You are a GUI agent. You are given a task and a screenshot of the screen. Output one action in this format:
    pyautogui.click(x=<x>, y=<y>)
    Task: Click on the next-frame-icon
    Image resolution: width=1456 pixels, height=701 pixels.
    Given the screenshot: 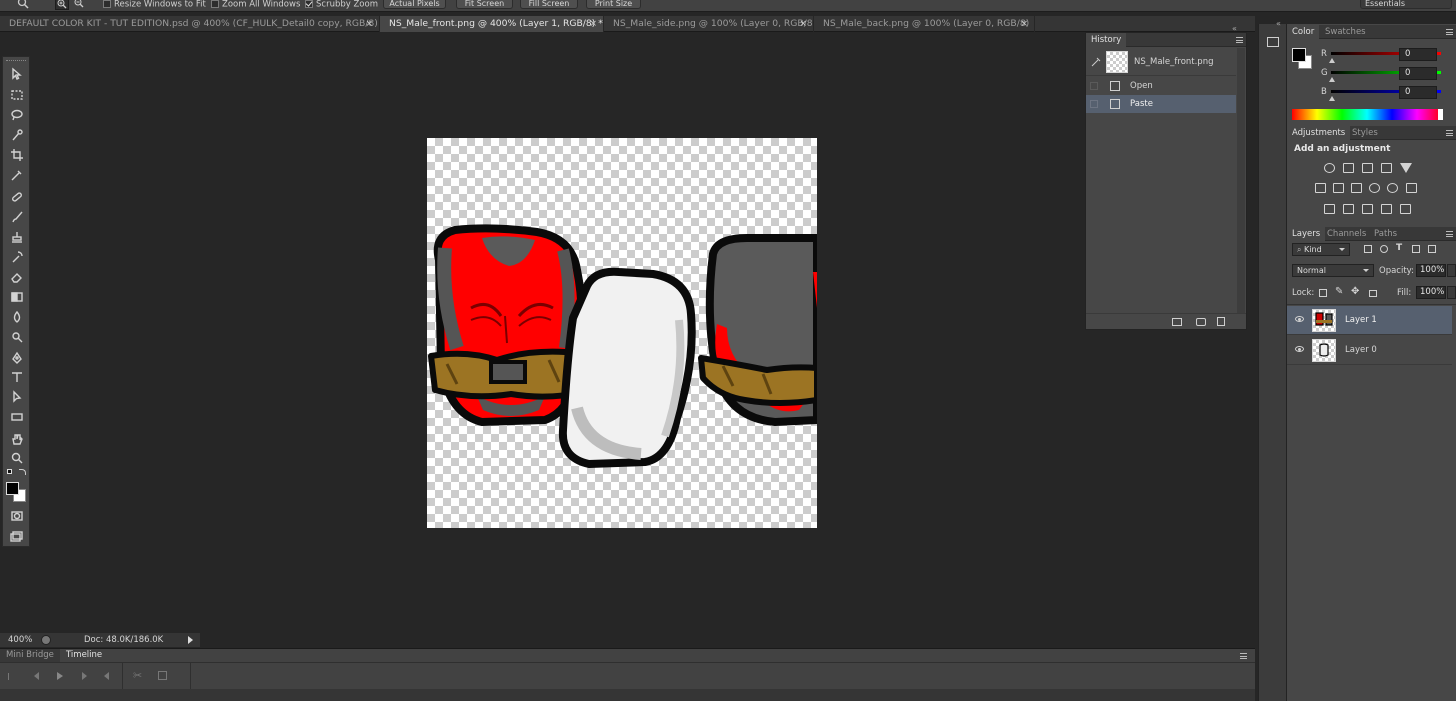 What is the action you would take?
    pyautogui.click(x=86, y=676)
    